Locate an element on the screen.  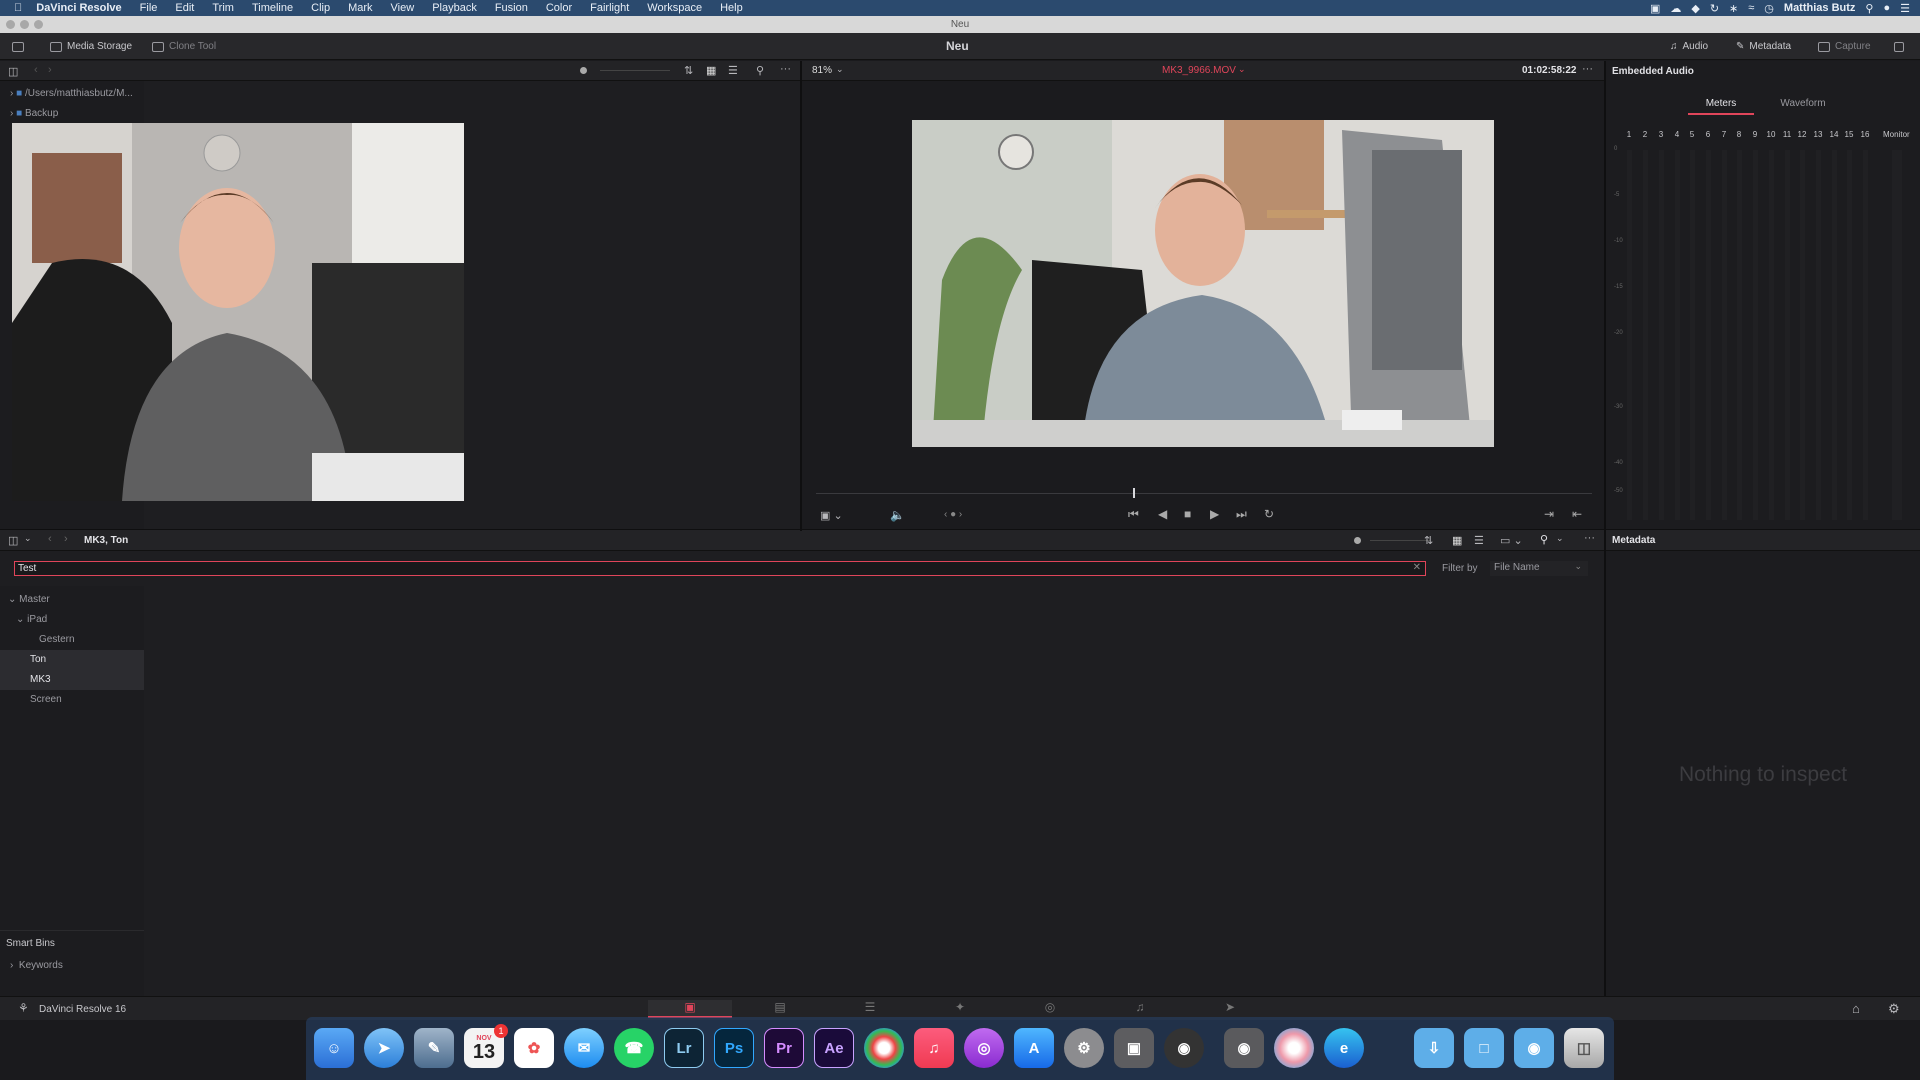
bin-ton: Ton is located at coordinates (72, 660).